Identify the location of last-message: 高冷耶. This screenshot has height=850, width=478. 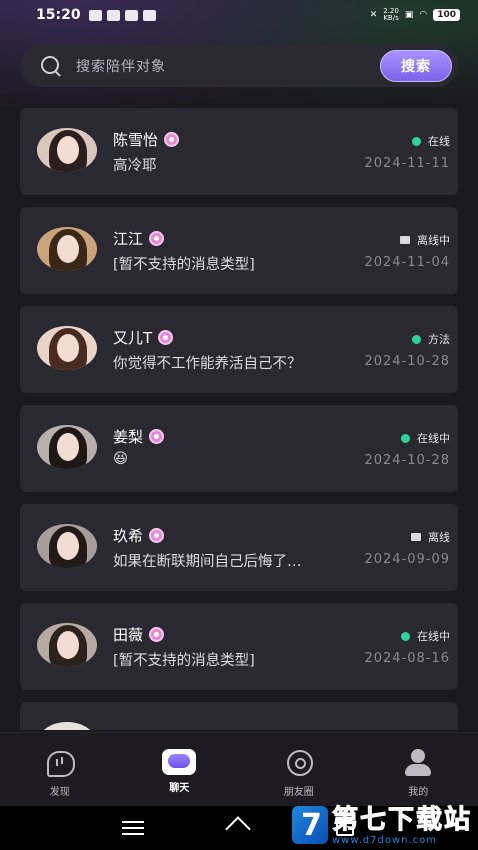
(135, 166).